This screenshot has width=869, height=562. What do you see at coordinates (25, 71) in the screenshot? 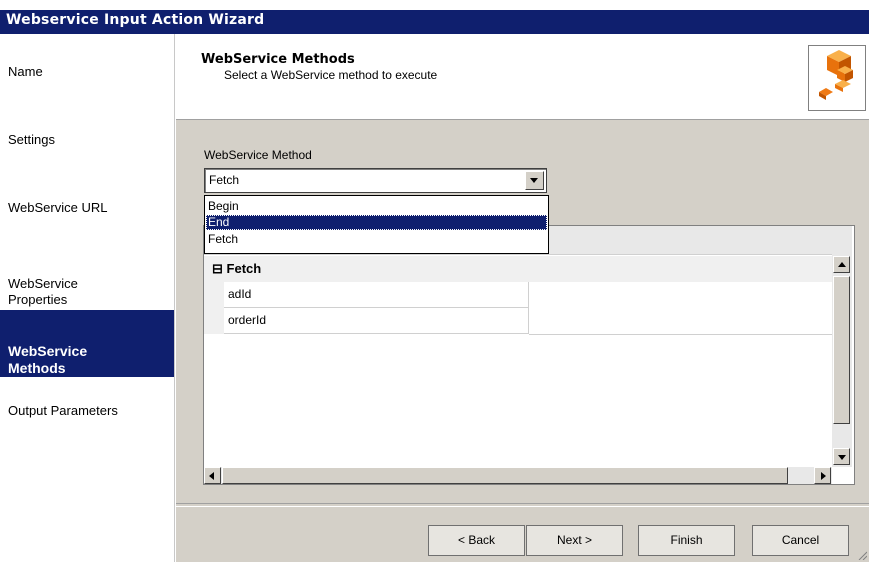
I see `nav-item-label: Name` at bounding box center [25, 71].